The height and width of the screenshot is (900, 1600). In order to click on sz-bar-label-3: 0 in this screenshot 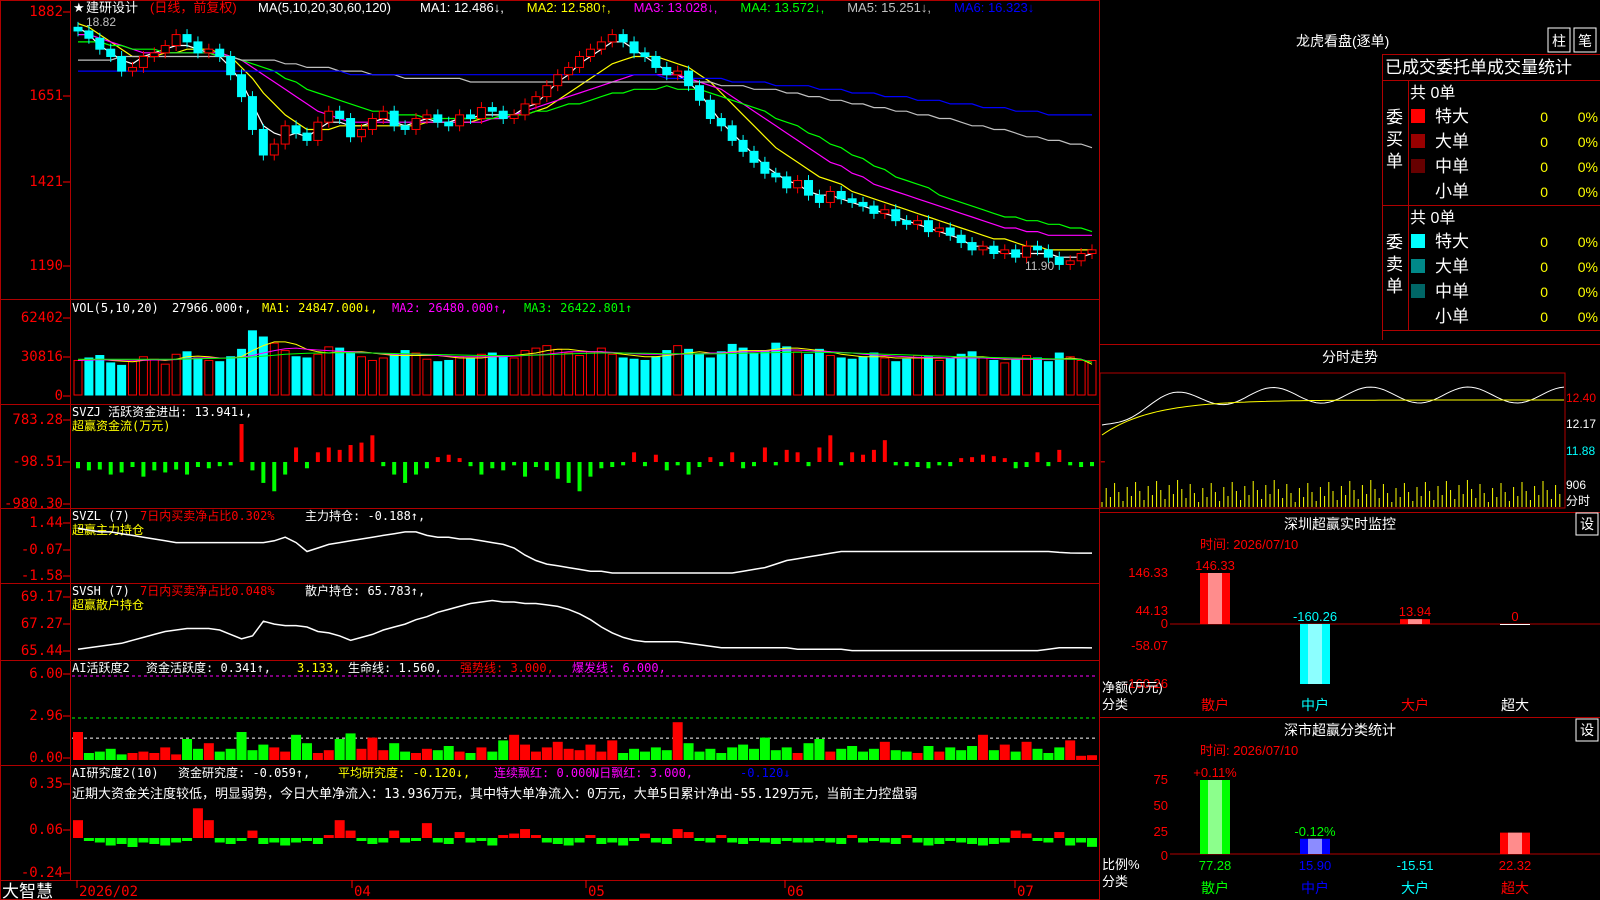, I will do `click(1514, 616)`.